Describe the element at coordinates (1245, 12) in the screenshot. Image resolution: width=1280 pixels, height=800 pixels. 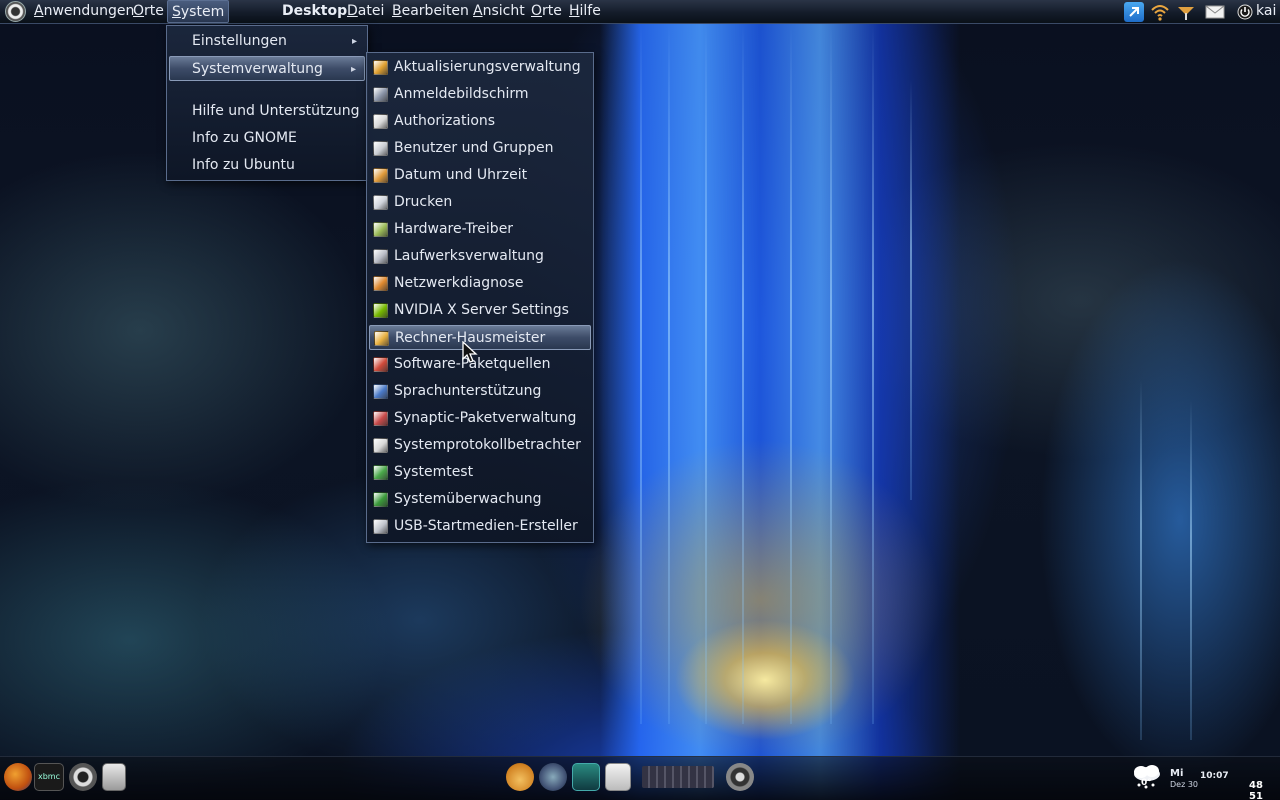
I see `power-icon` at that location.